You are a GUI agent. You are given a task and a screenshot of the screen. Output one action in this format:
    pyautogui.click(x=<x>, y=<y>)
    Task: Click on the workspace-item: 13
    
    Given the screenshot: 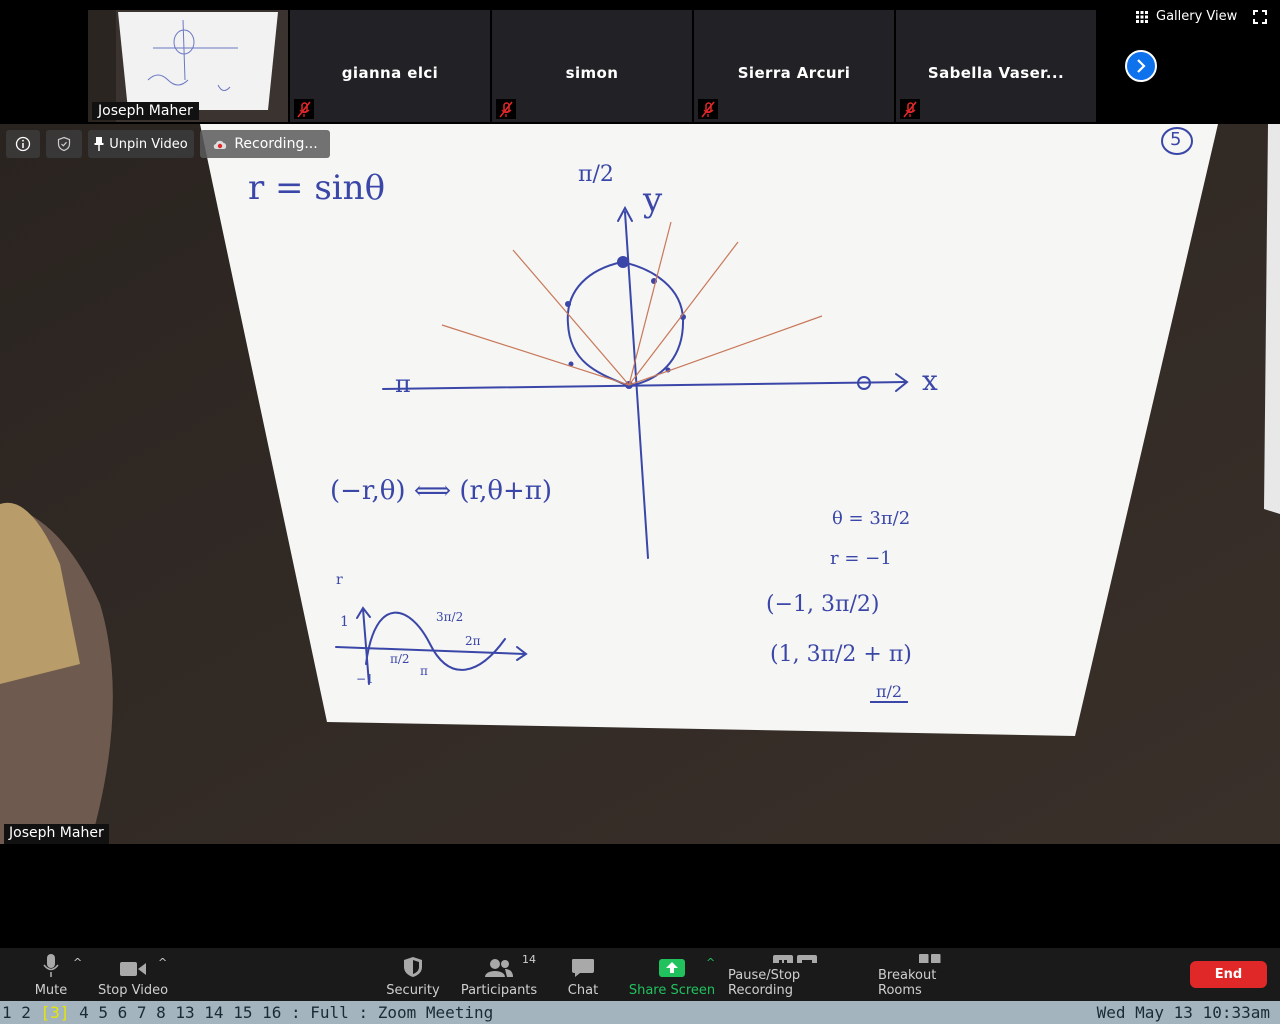 What is the action you would take?
    pyautogui.click(x=189, y=1012)
    